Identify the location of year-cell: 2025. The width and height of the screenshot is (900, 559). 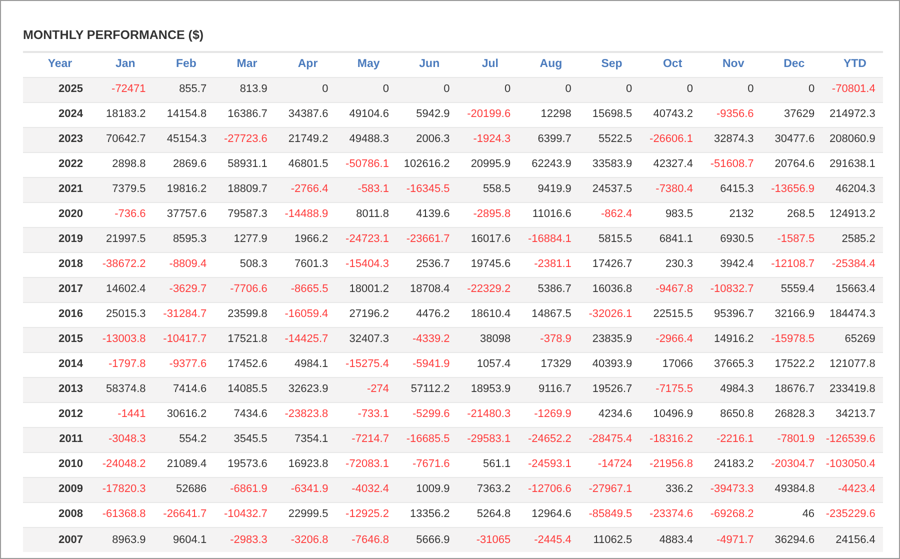
(58, 89).